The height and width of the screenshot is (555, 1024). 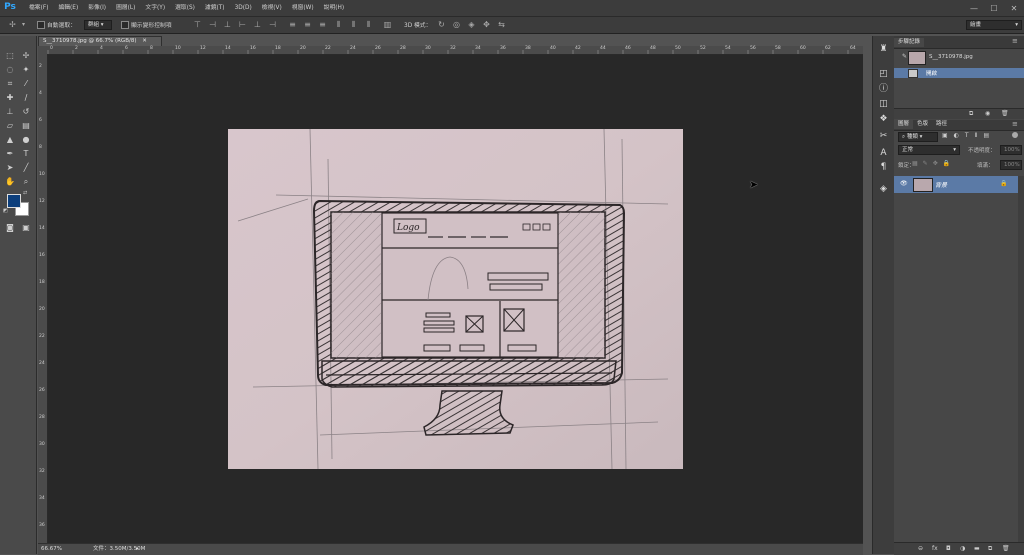 What do you see at coordinates (883, 153) in the screenshot?
I see `character-panel-icon: A` at bounding box center [883, 153].